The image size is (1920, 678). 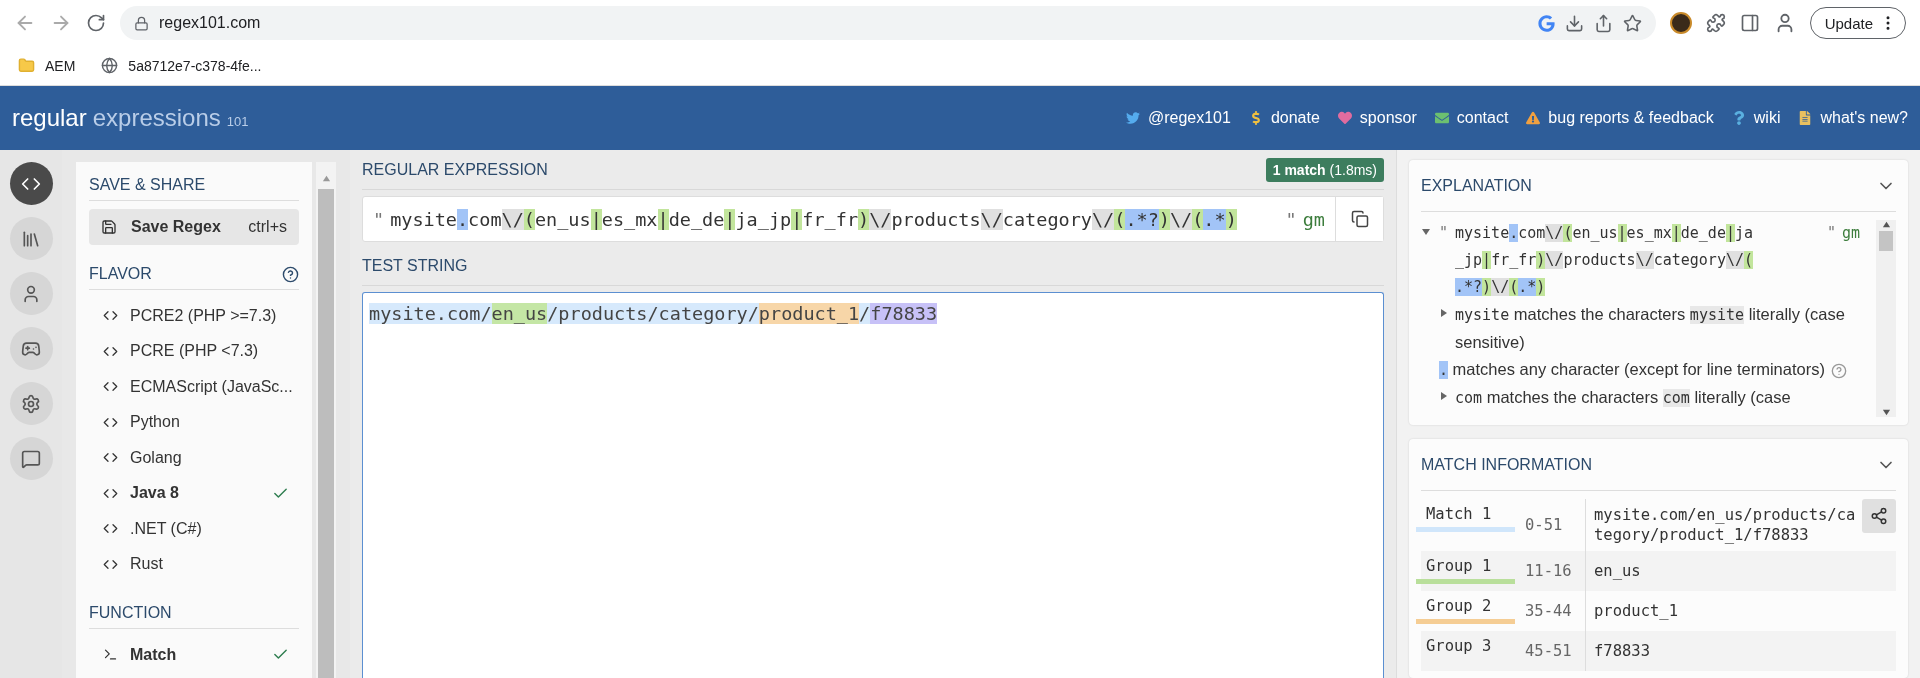 What do you see at coordinates (96, 23) in the screenshot?
I see `reload-icon` at bounding box center [96, 23].